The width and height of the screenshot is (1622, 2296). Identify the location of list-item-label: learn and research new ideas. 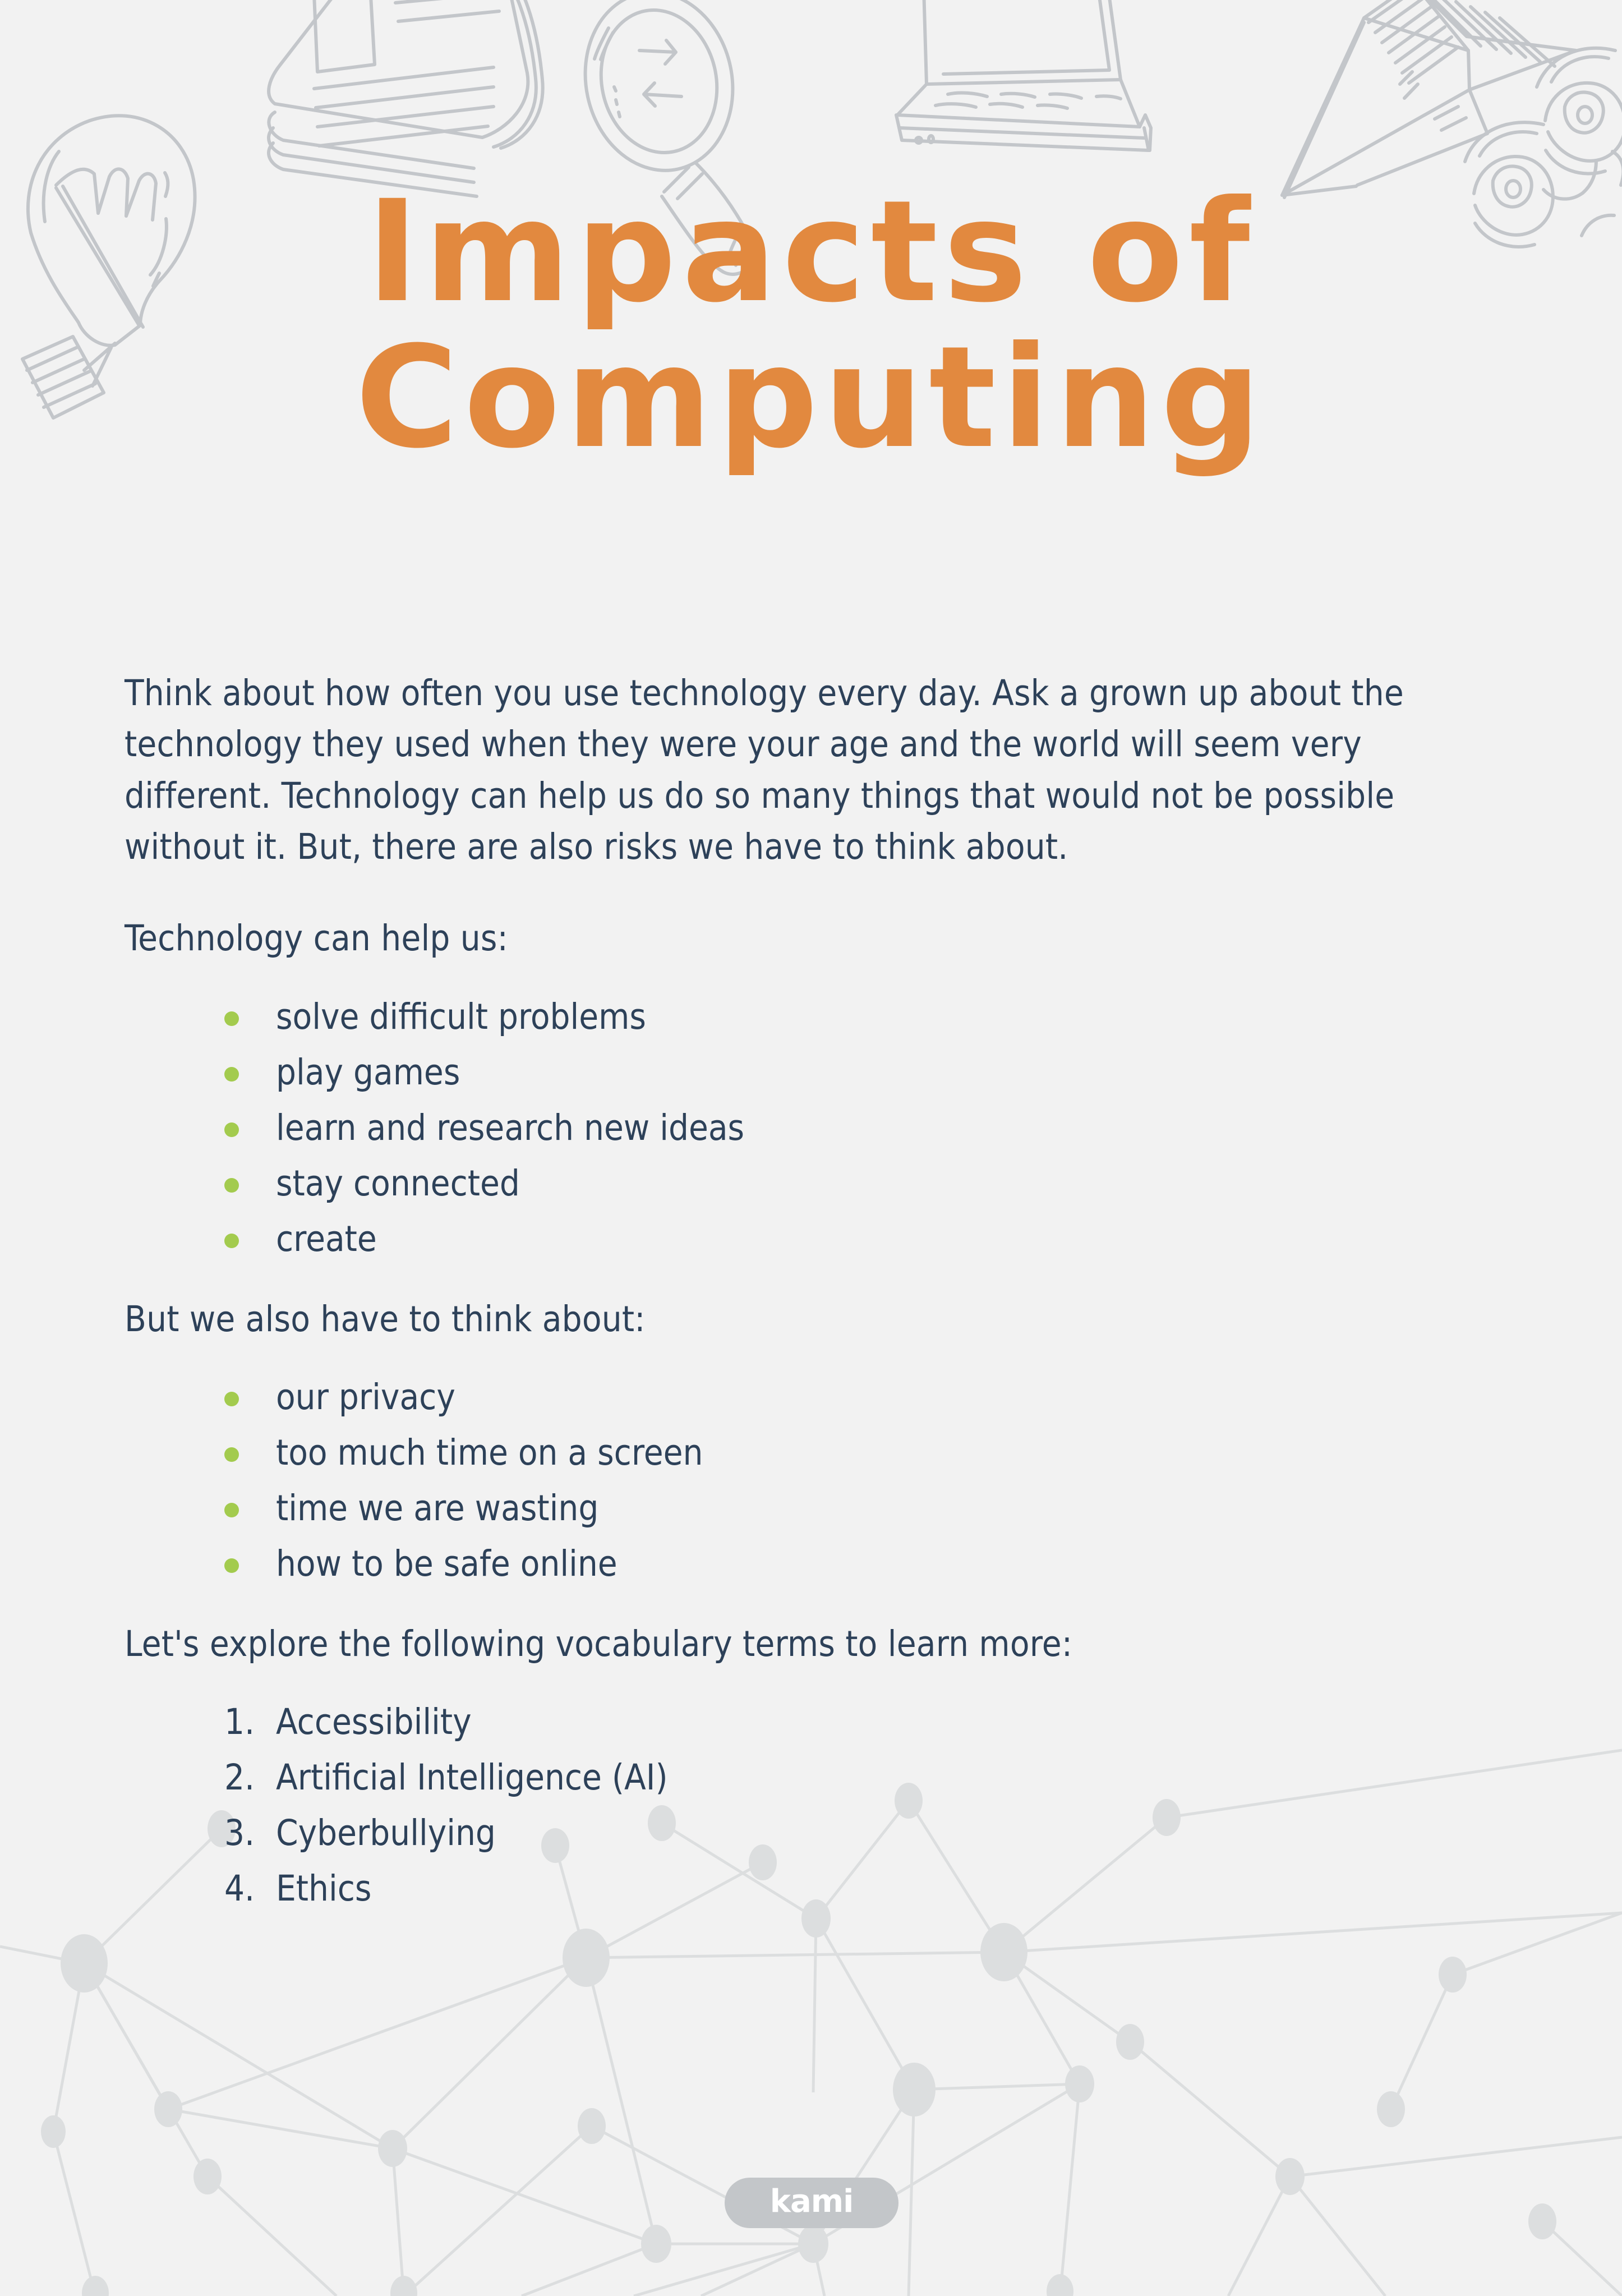
(510, 1127).